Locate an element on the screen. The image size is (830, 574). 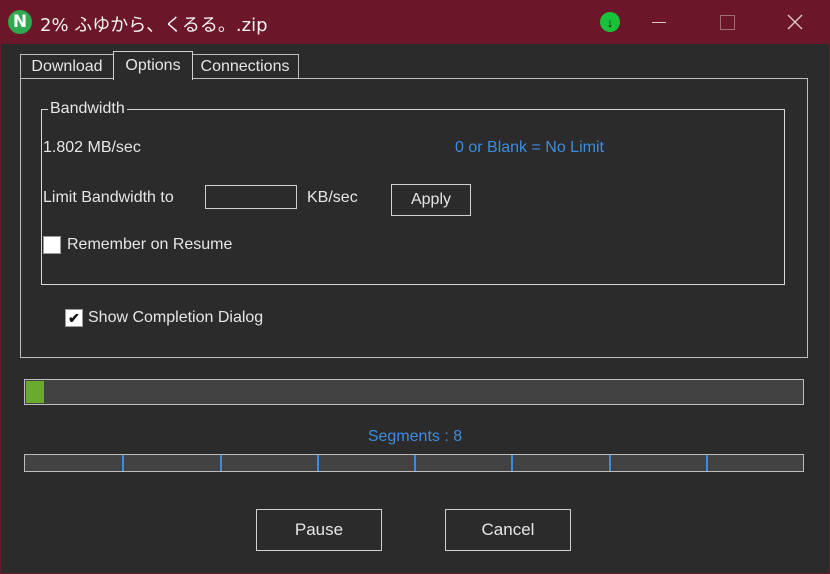
current-rate: 1.802 MB/sec is located at coordinates (92, 147).